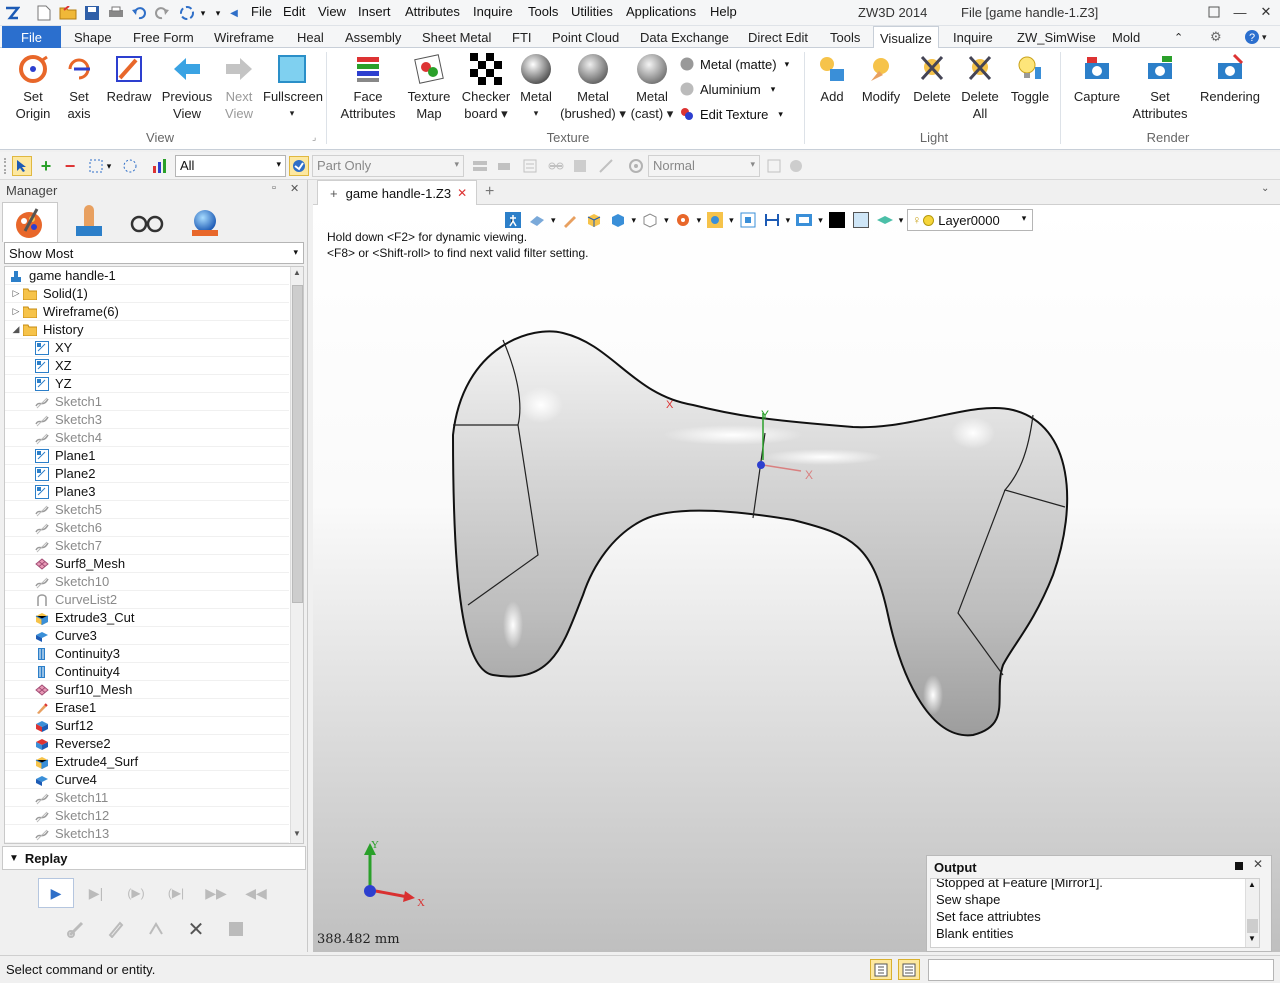 This screenshot has height=983, width=1280. What do you see at coordinates (203, 13) in the screenshot?
I see `quick-access-dropdown-icon: ▾` at bounding box center [203, 13].